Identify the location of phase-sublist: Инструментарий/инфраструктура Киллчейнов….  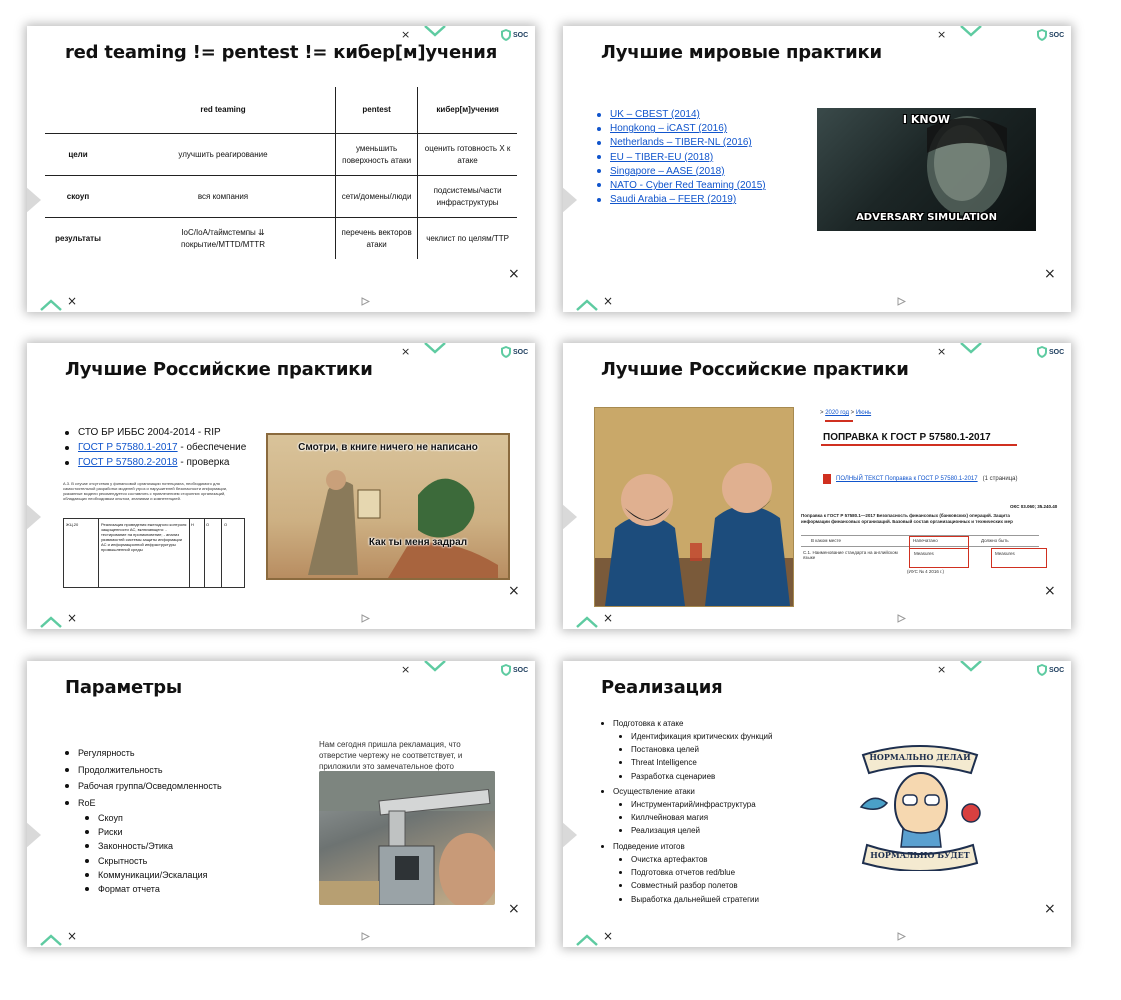
(687, 818).